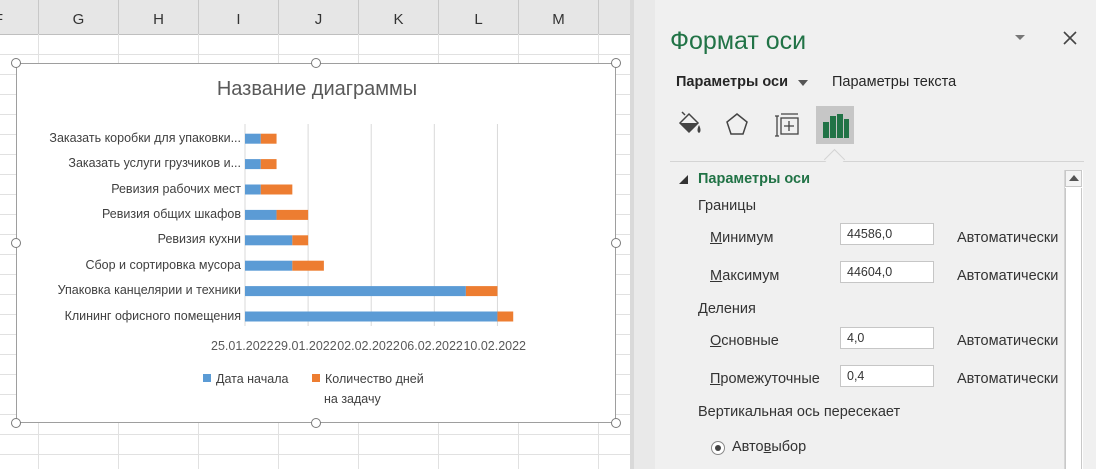 This screenshot has width=1096, height=469. Describe the element at coordinates (748, 447) in the screenshot. I see `auto-select-label-start: Авто` at that location.